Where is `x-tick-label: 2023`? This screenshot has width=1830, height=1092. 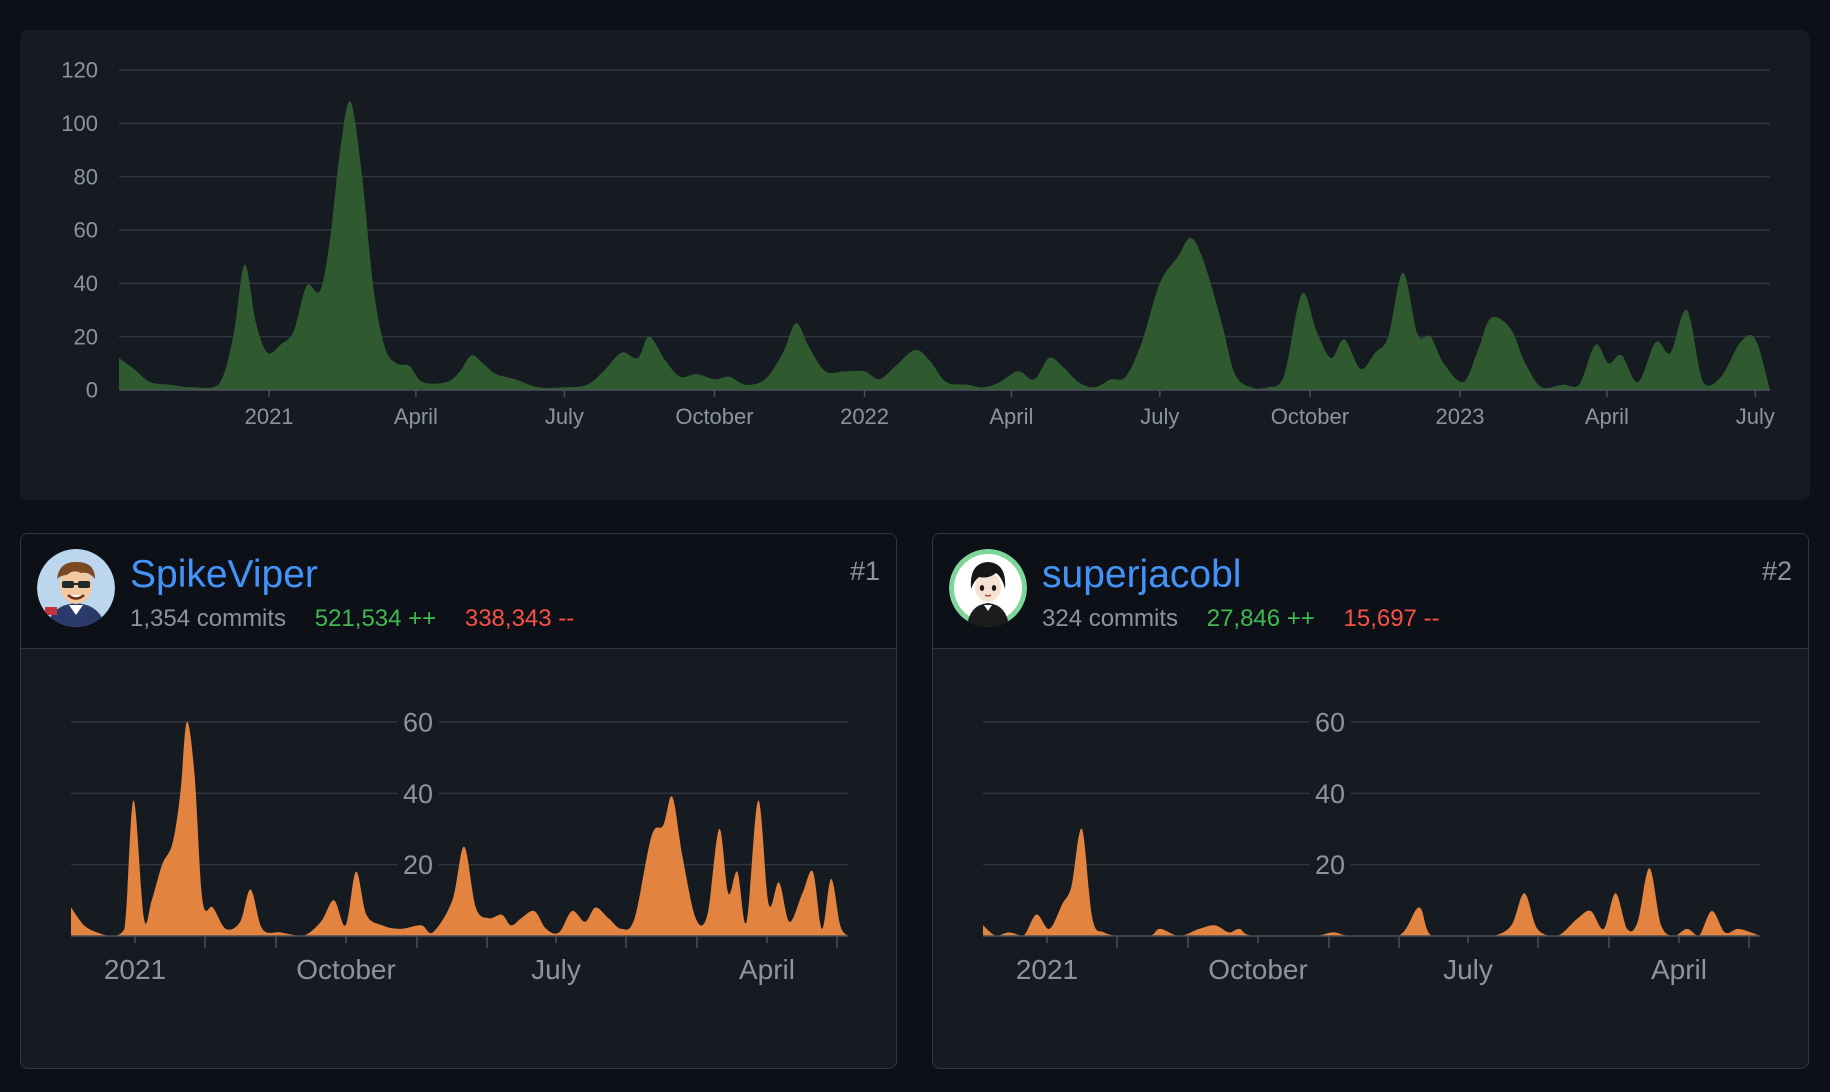
x-tick-label: 2023 is located at coordinates (1460, 416).